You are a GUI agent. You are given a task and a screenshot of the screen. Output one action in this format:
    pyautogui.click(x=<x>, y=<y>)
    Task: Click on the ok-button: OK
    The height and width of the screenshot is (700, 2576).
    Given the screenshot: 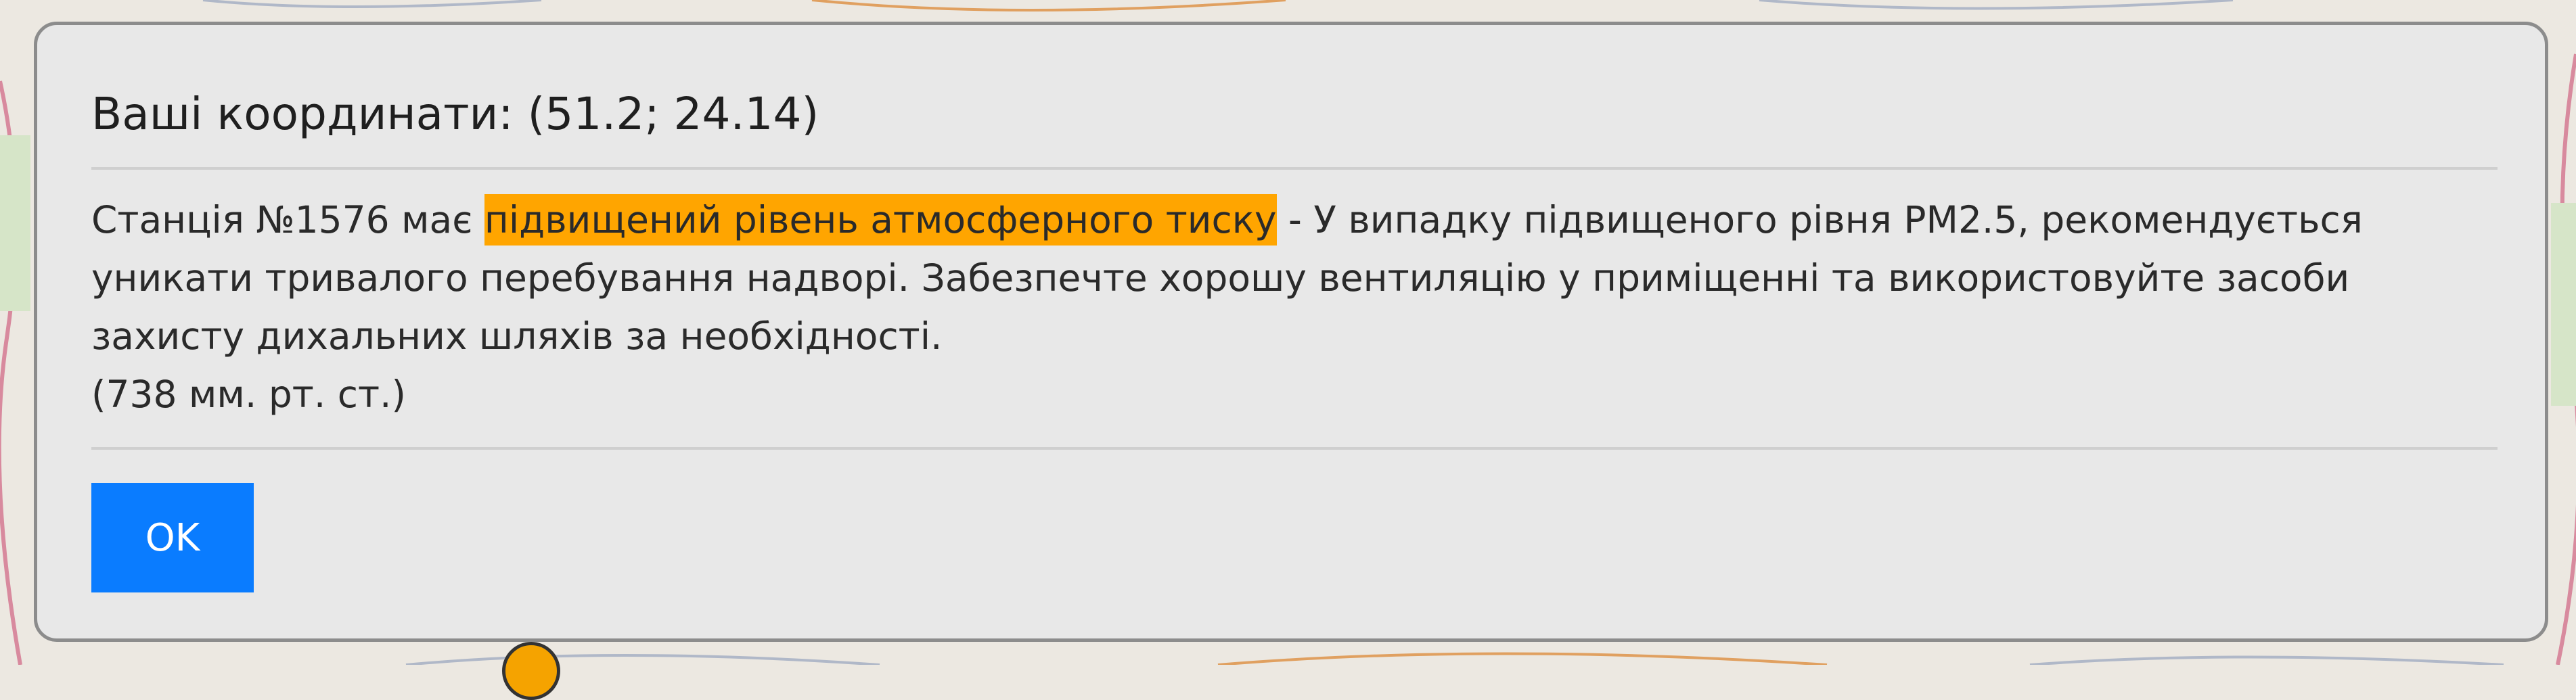 What is the action you would take?
    pyautogui.click(x=172, y=537)
    